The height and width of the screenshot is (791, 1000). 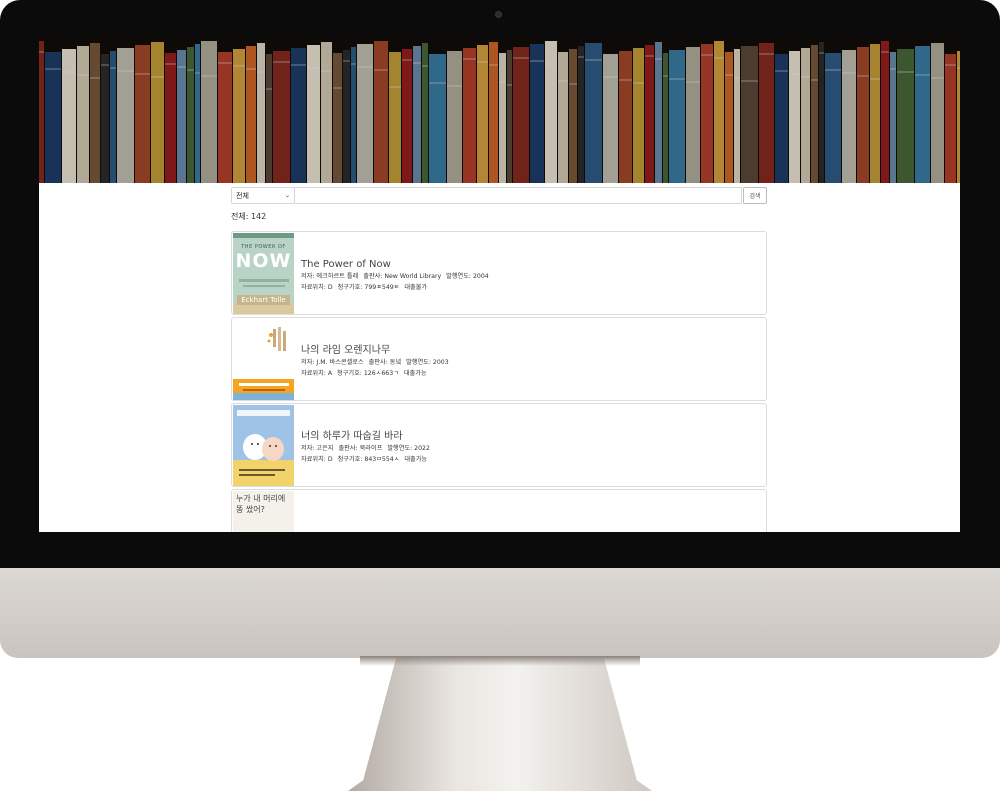 I want to click on search-bar: 전체 ⌄ 검색, so click(x=499, y=195).